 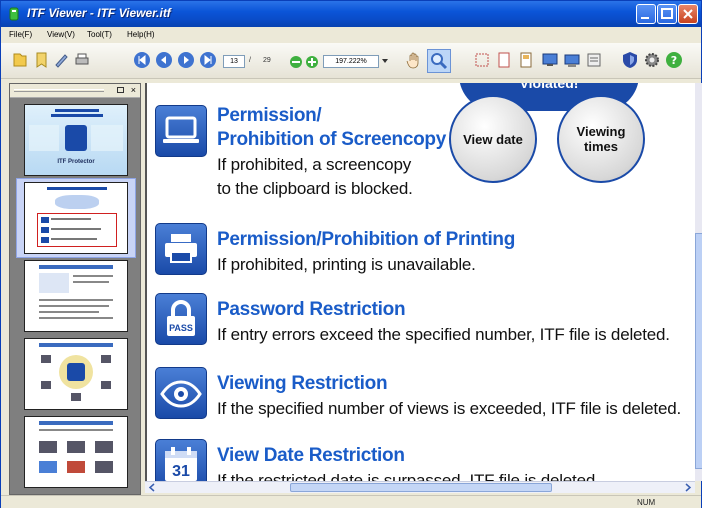 What do you see at coordinates (302, 383) in the screenshot?
I see `feature-title: Viewing Restriction` at bounding box center [302, 383].